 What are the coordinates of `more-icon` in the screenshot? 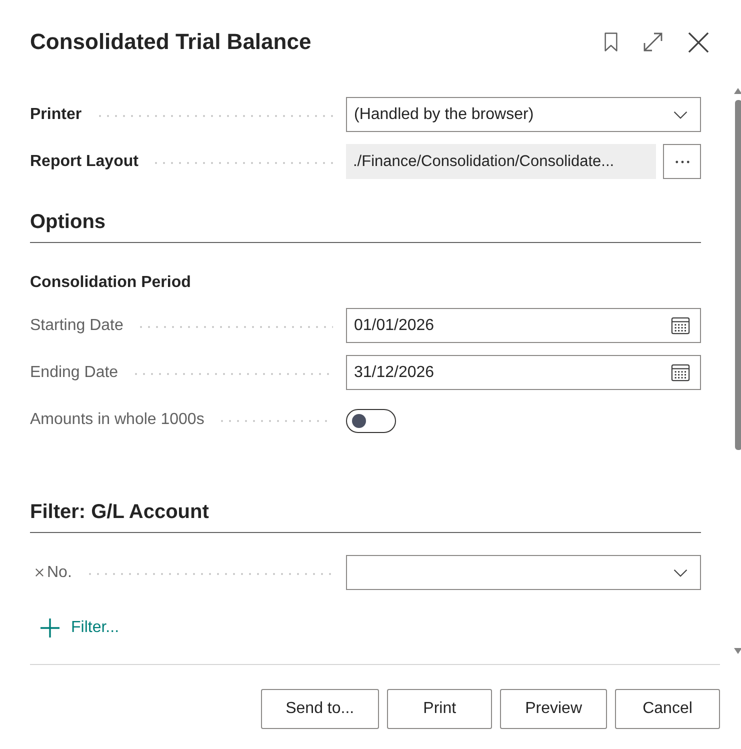 It's located at (682, 162).